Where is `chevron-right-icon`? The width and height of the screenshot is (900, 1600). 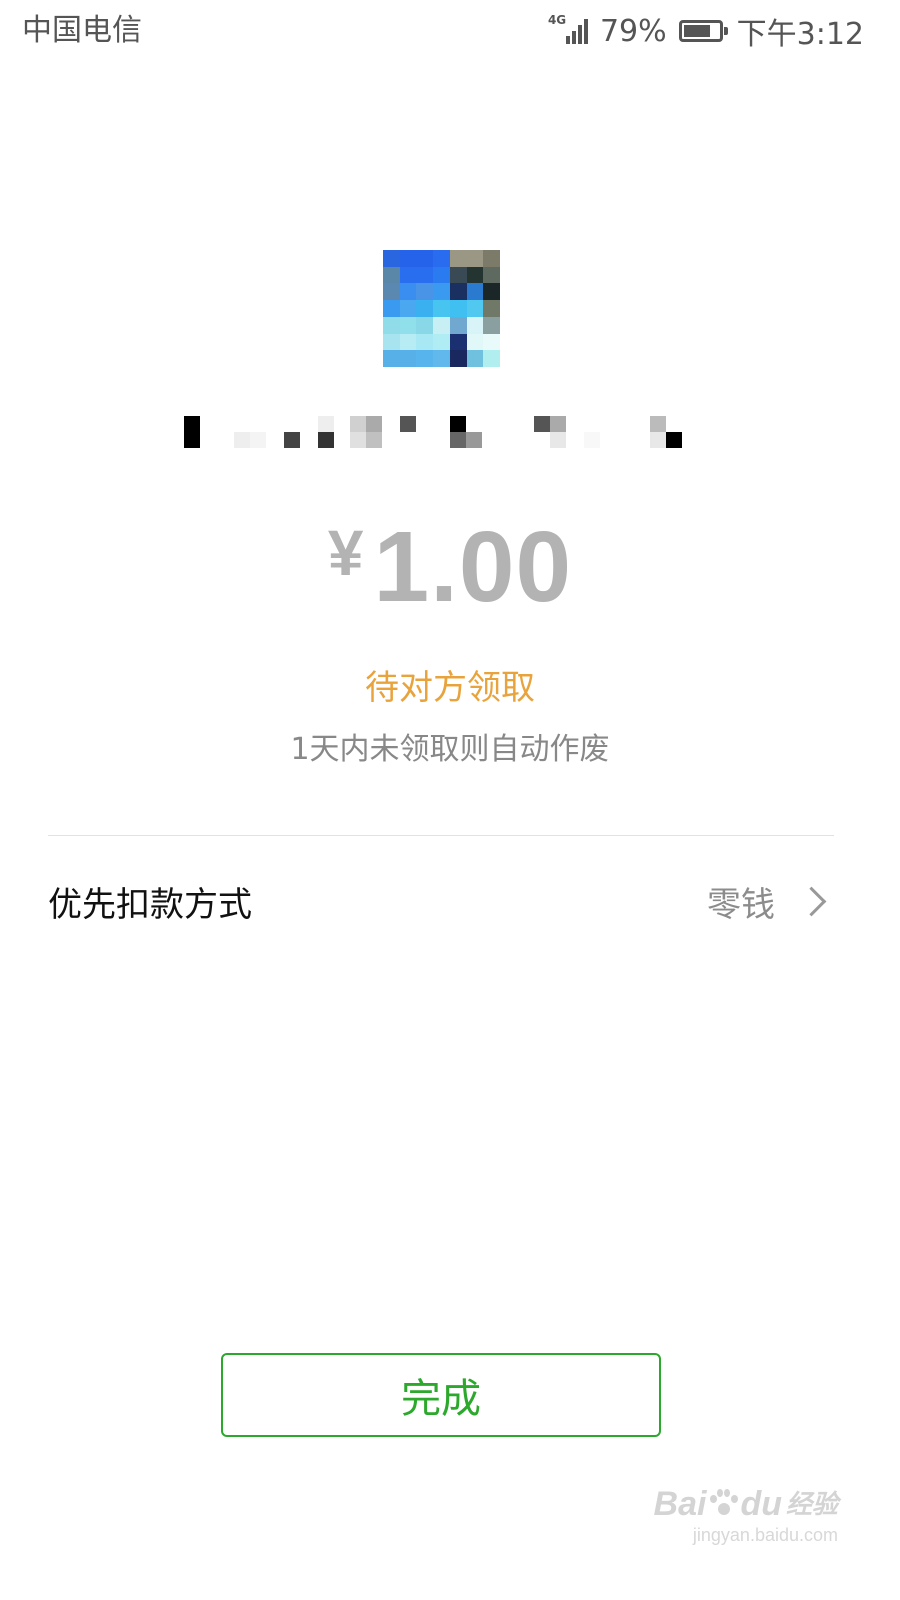
chevron-right-icon is located at coordinates (811, 901).